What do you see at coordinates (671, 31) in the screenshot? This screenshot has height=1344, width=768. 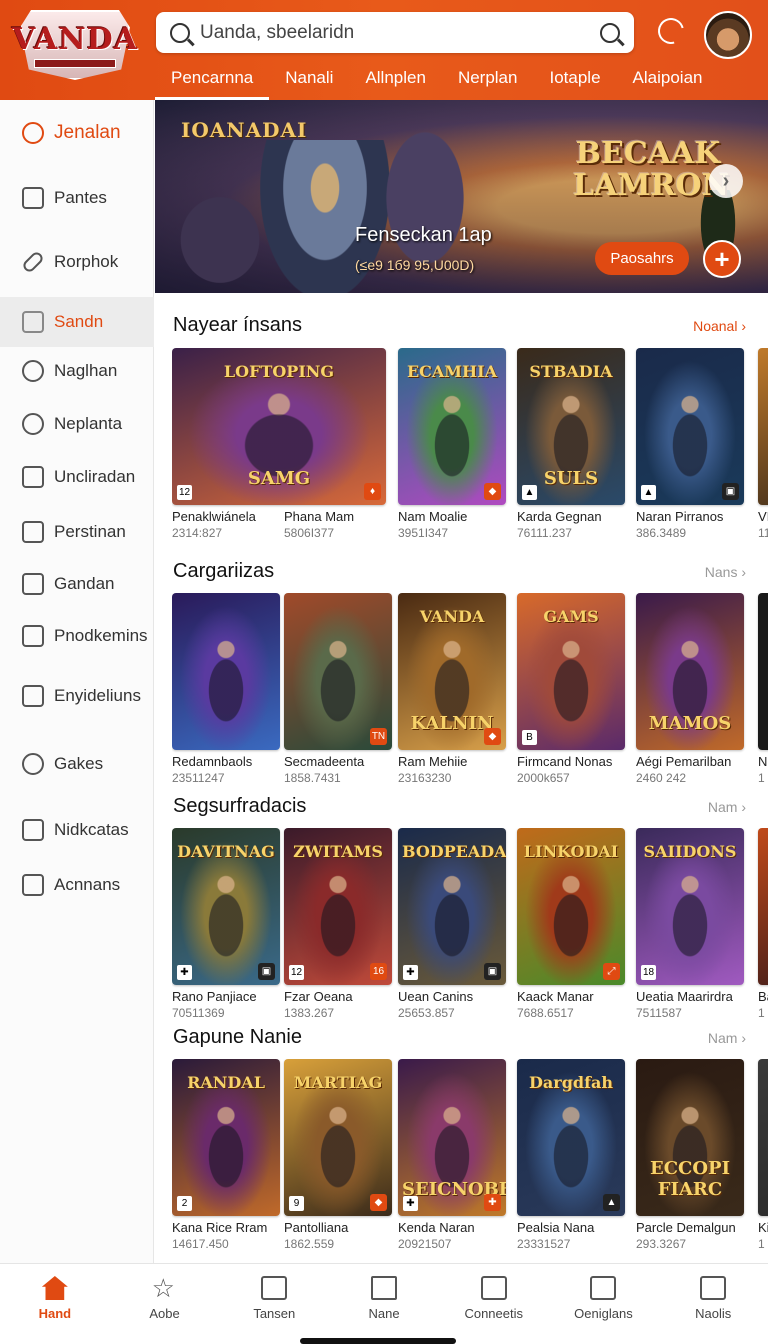 I see `refresh-icon` at bounding box center [671, 31].